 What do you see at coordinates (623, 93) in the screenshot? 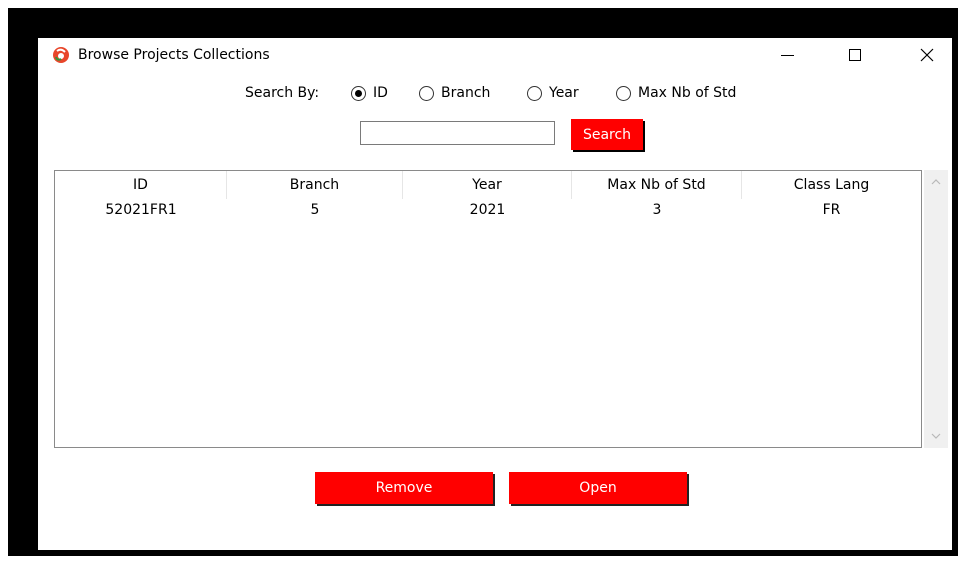
I see `radio-button-max-nb-of-std` at bounding box center [623, 93].